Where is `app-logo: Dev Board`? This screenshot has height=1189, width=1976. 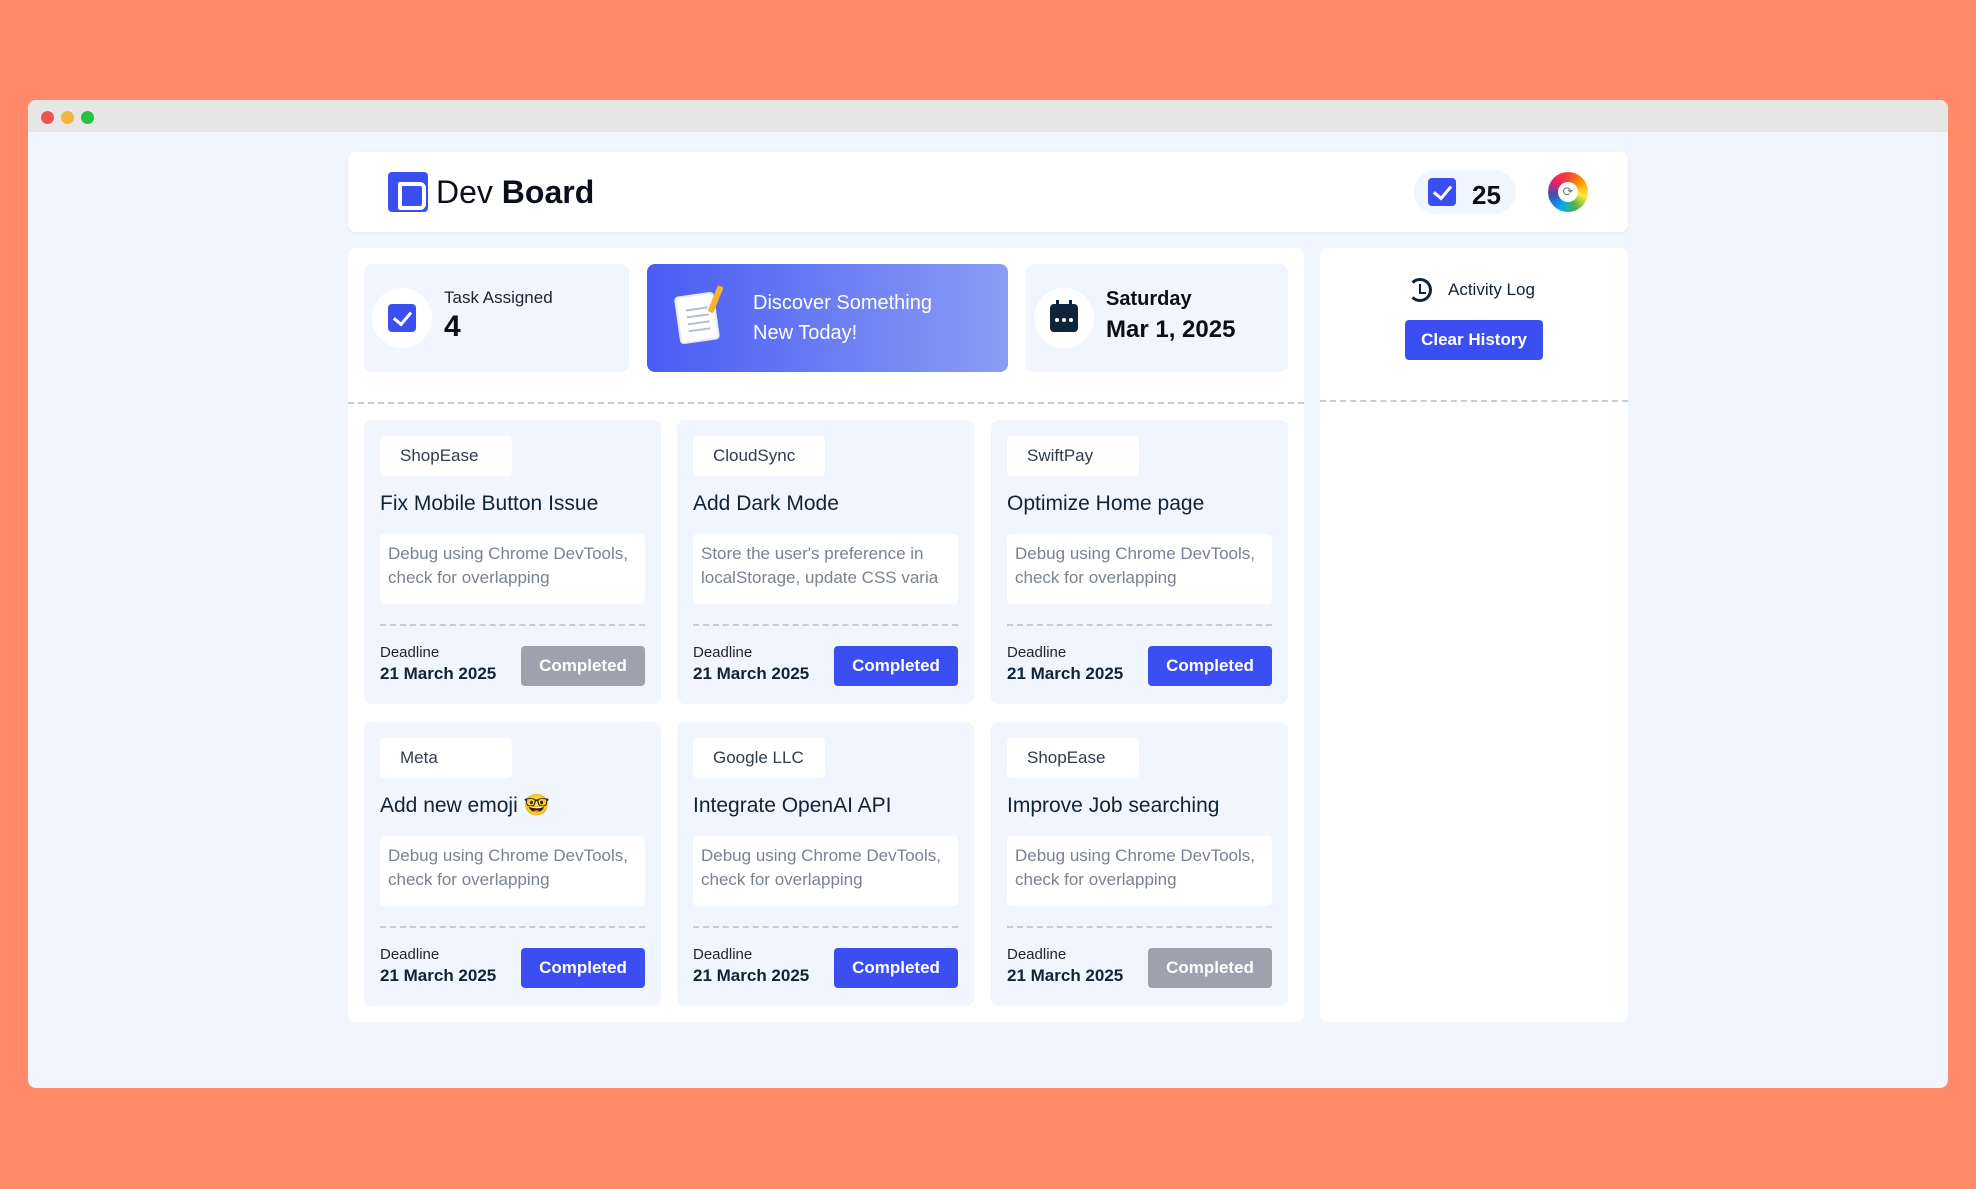
app-logo: Dev Board is located at coordinates (515, 192).